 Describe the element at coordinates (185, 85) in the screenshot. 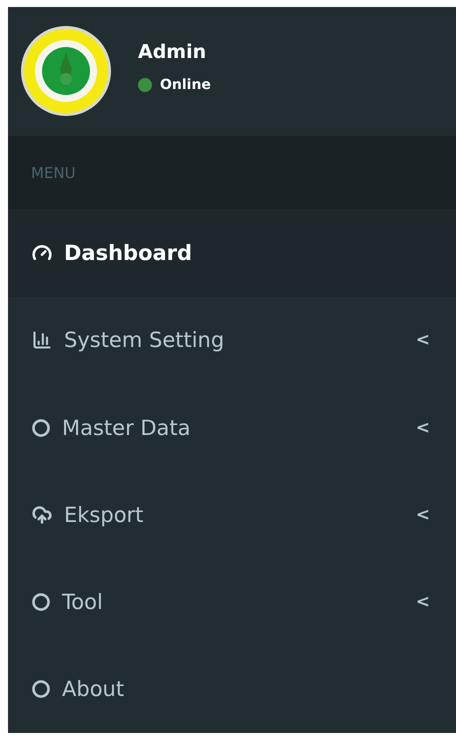

I see `status-text: Online` at that location.